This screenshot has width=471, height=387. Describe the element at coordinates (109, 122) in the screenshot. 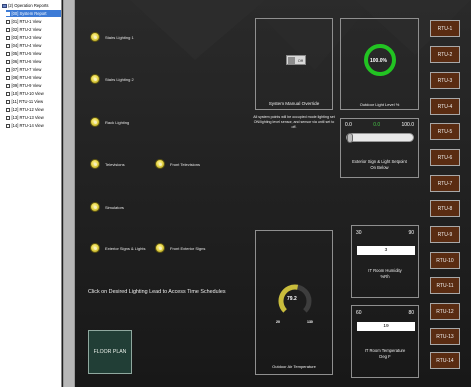

I see `light-rack: Rack Lighting` at that location.